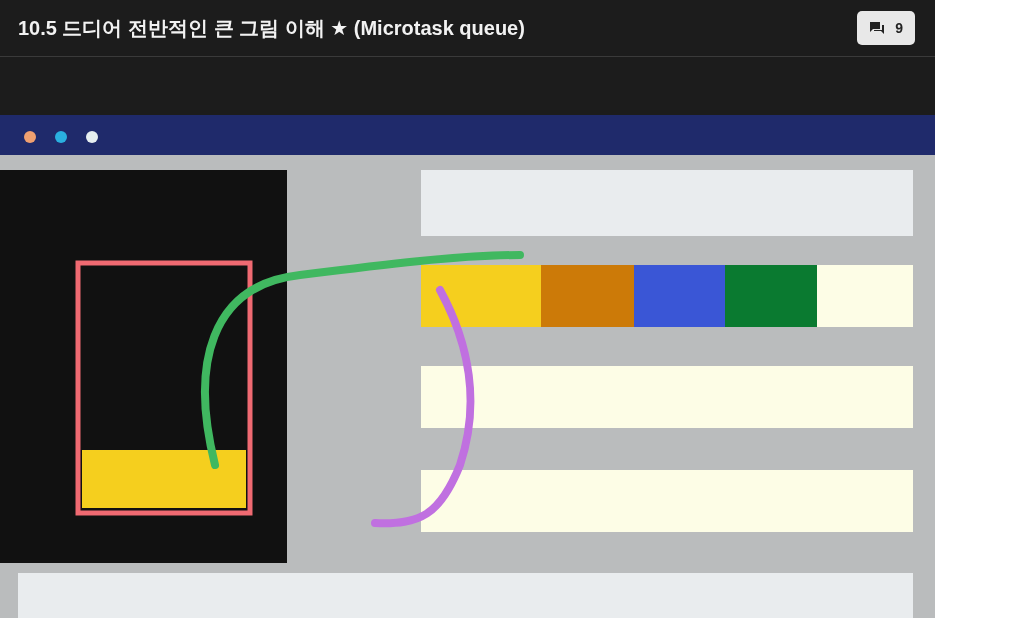  I want to click on lecture-title: 10.5 드디어 전반적인 큰 그림 이해 ★ (Microtask queue), so click(271, 28).